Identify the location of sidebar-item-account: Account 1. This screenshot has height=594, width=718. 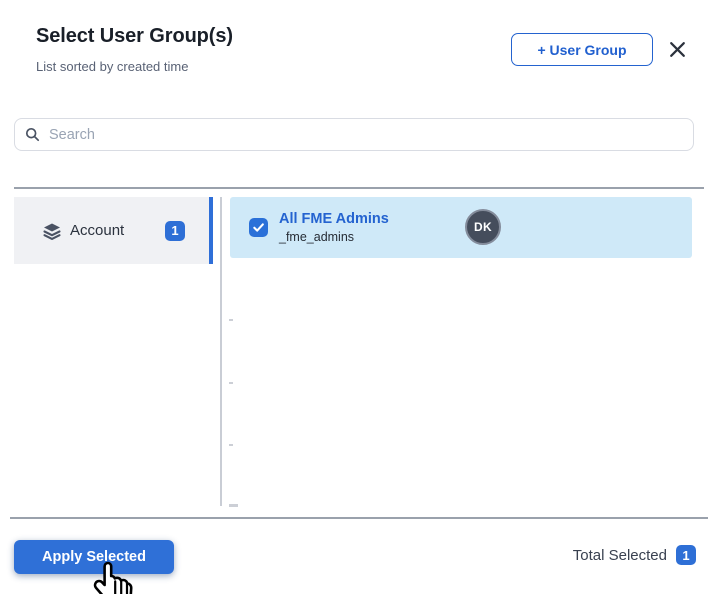
(113, 230).